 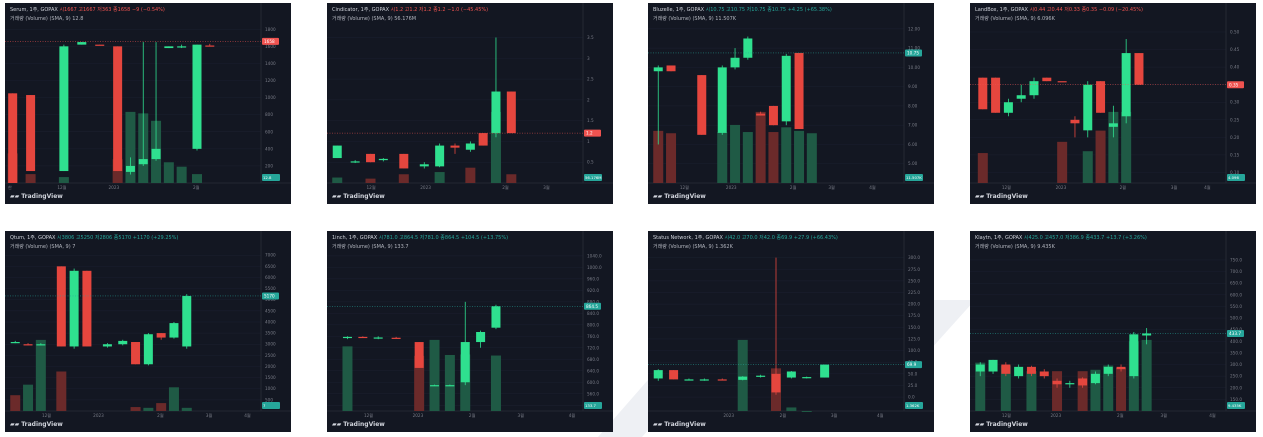 What do you see at coordinates (46, 415) in the screenshot?
I see `x-tick-label: 12월` at bounding box center [46, 415].